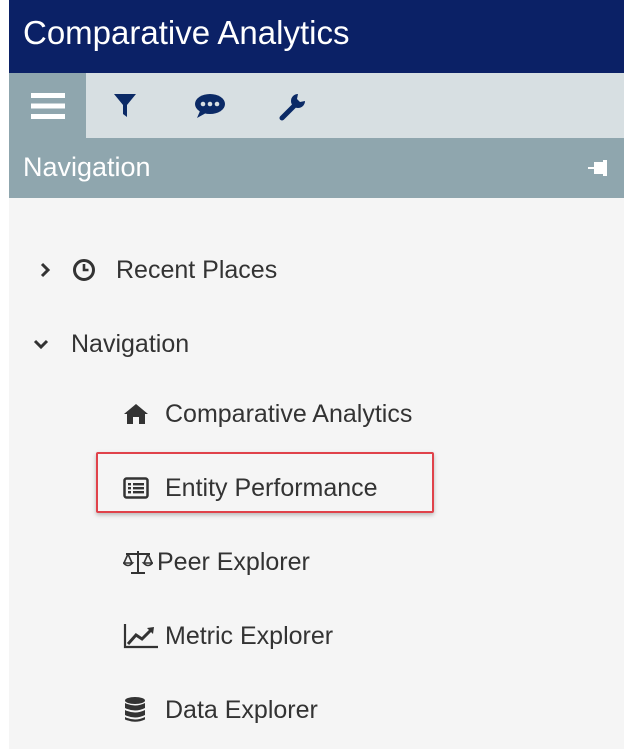  I want to click on nav-item-comparative-analytics: Comparative Analytics, so click(267, 414).